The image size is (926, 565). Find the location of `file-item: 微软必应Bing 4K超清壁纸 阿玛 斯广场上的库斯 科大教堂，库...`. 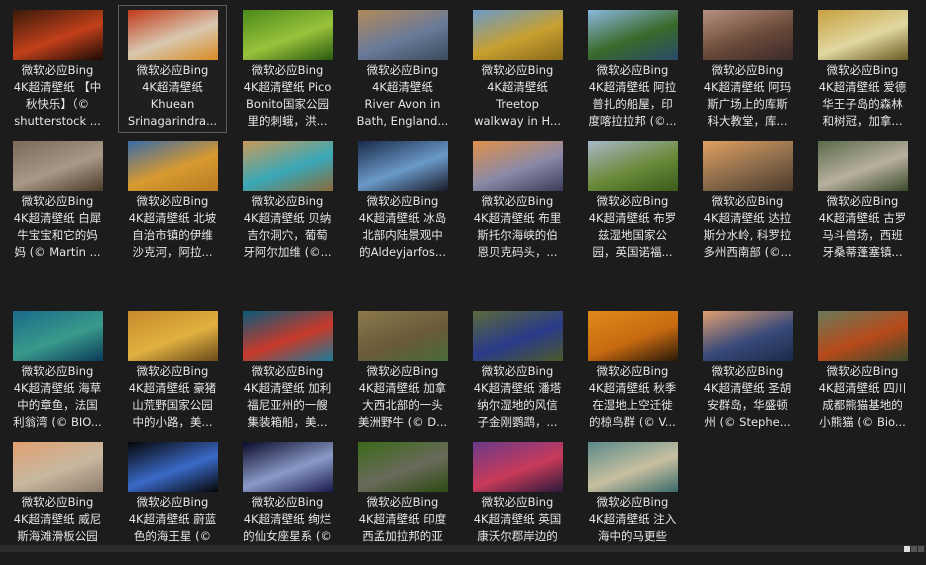

file-item: 微软必应Bing 4K超清壁纸 阿玛 斯广场上的库斯 科大教堂，库... is located at coordinates (747, 69).